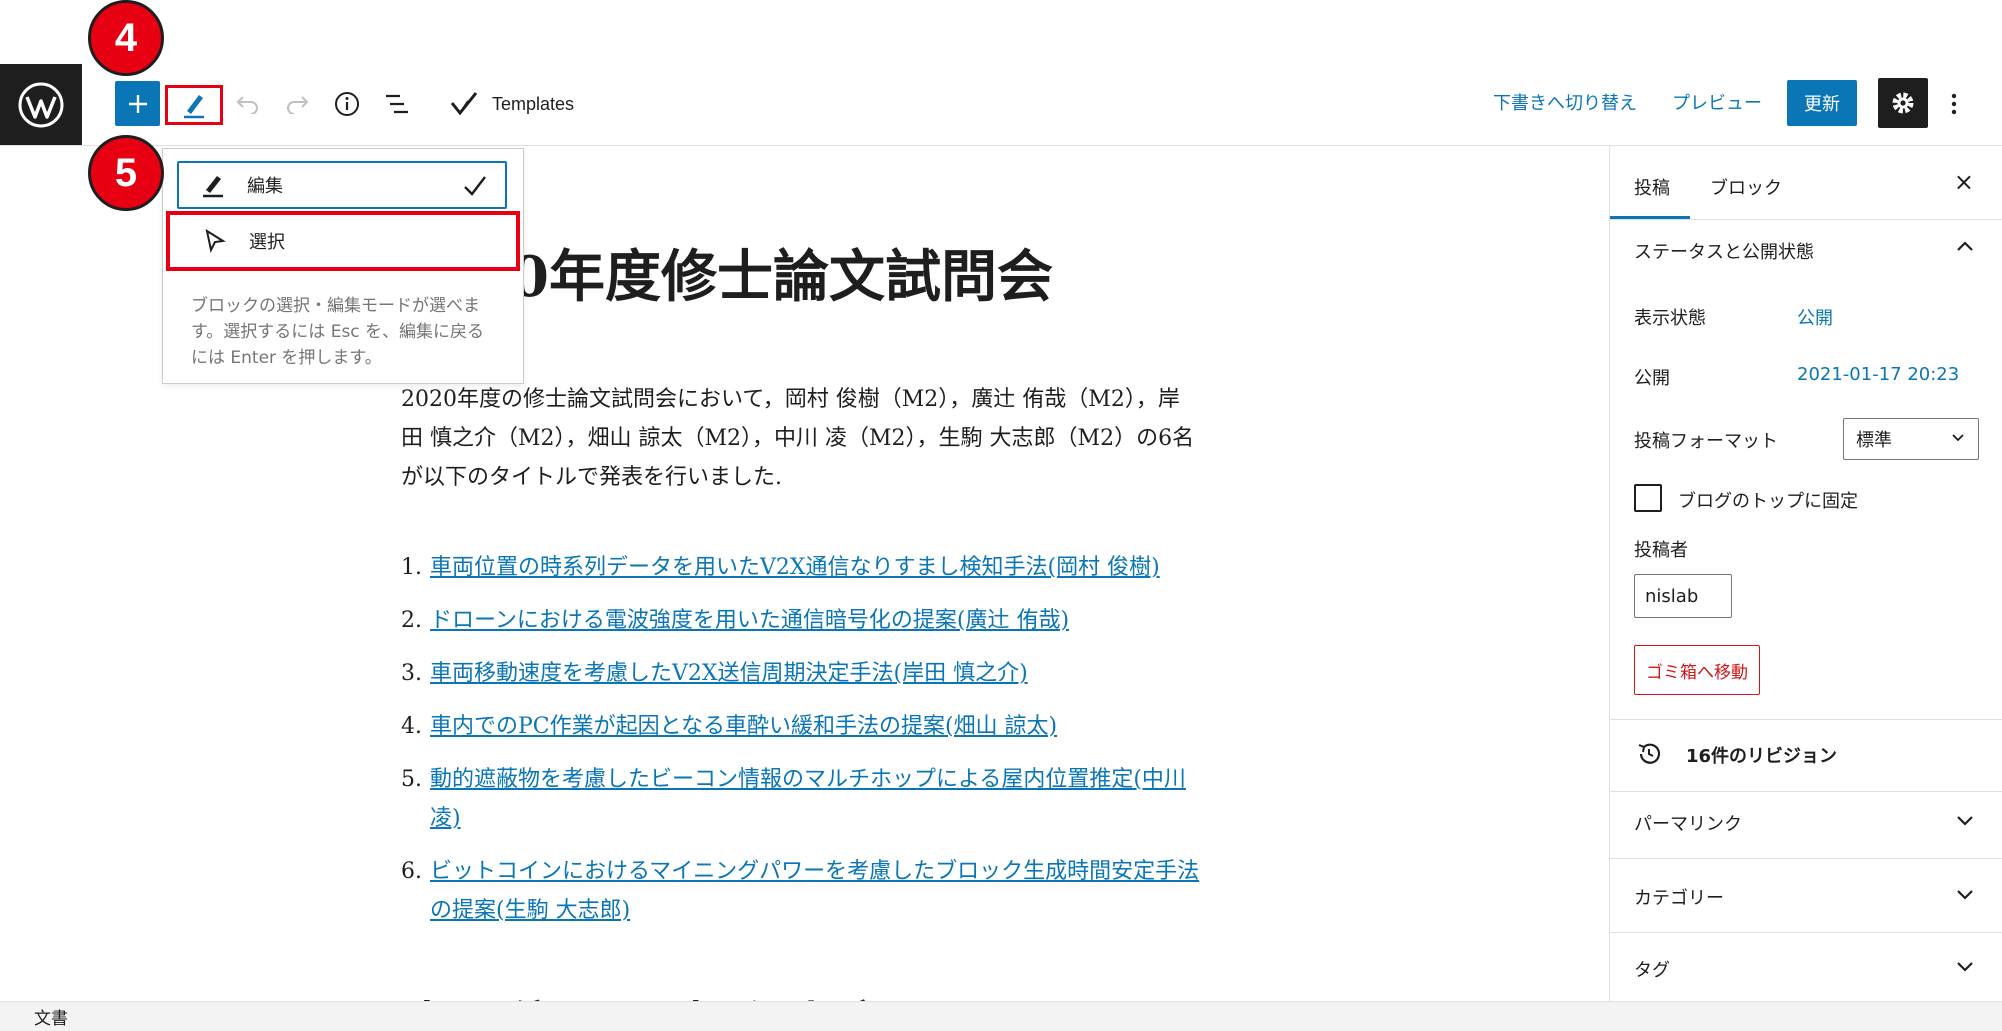  I want to click on post-format-select: 標準, so click(1911, 439).